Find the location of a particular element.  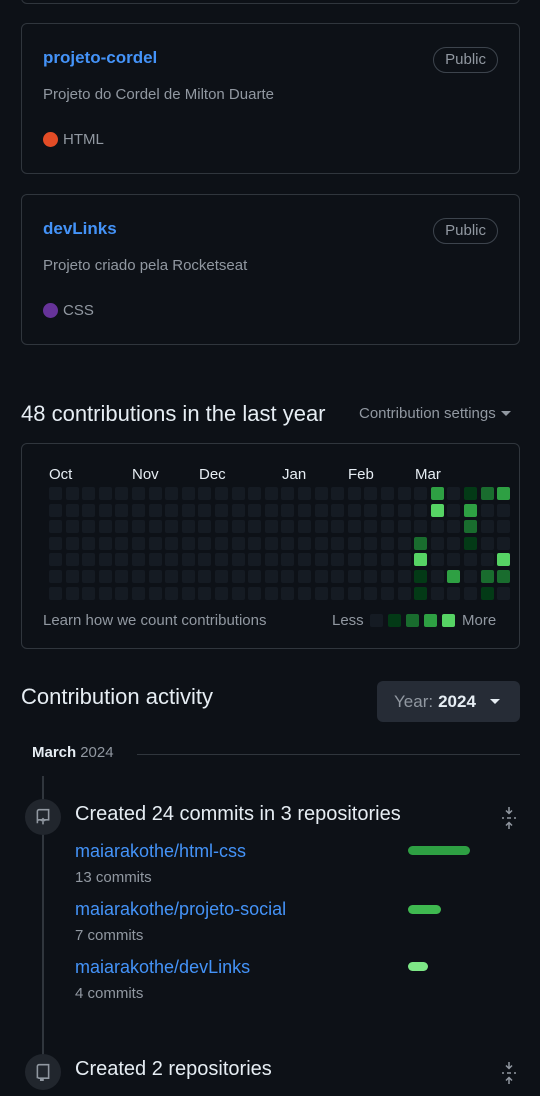

contribution-settings-dropdown: Contribution settings is located at coordinates (435, 413).